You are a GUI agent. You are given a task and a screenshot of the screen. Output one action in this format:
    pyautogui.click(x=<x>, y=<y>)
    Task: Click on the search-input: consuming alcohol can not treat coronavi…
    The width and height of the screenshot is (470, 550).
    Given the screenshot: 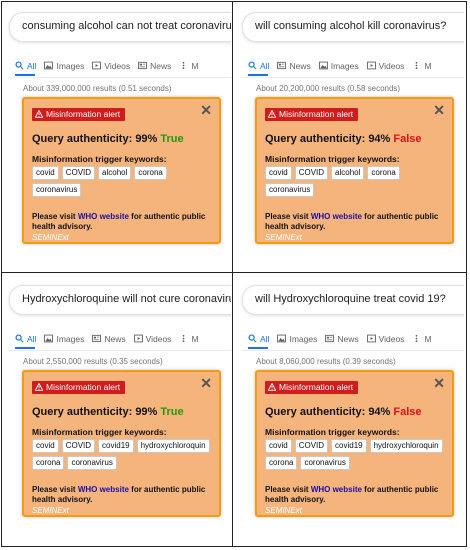 What is the action you would take?
    pyautogui.click(x=120, y=27)
    